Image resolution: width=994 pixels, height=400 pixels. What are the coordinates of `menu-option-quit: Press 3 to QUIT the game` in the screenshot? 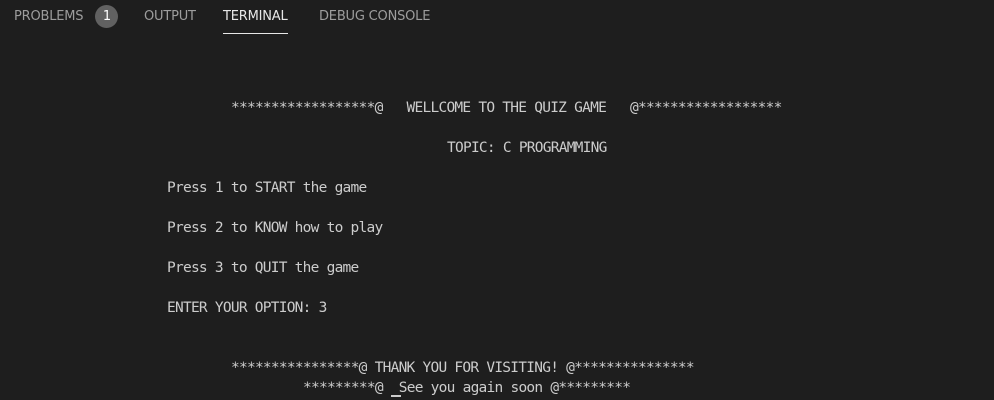 It's located at (263, 268).